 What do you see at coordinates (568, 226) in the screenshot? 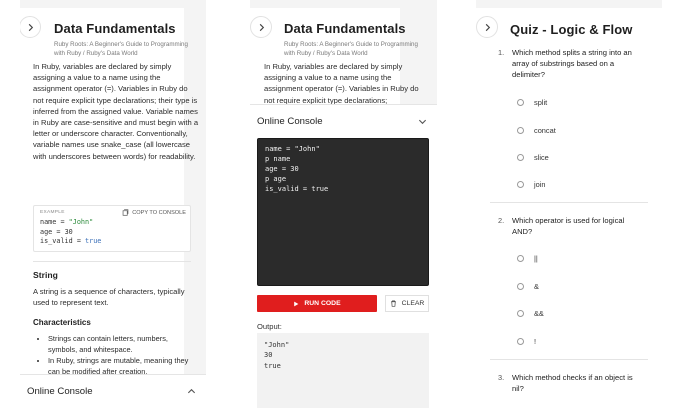
I see `question-text: Which operator is used for logical AND?` at bounding box center [568, 226].